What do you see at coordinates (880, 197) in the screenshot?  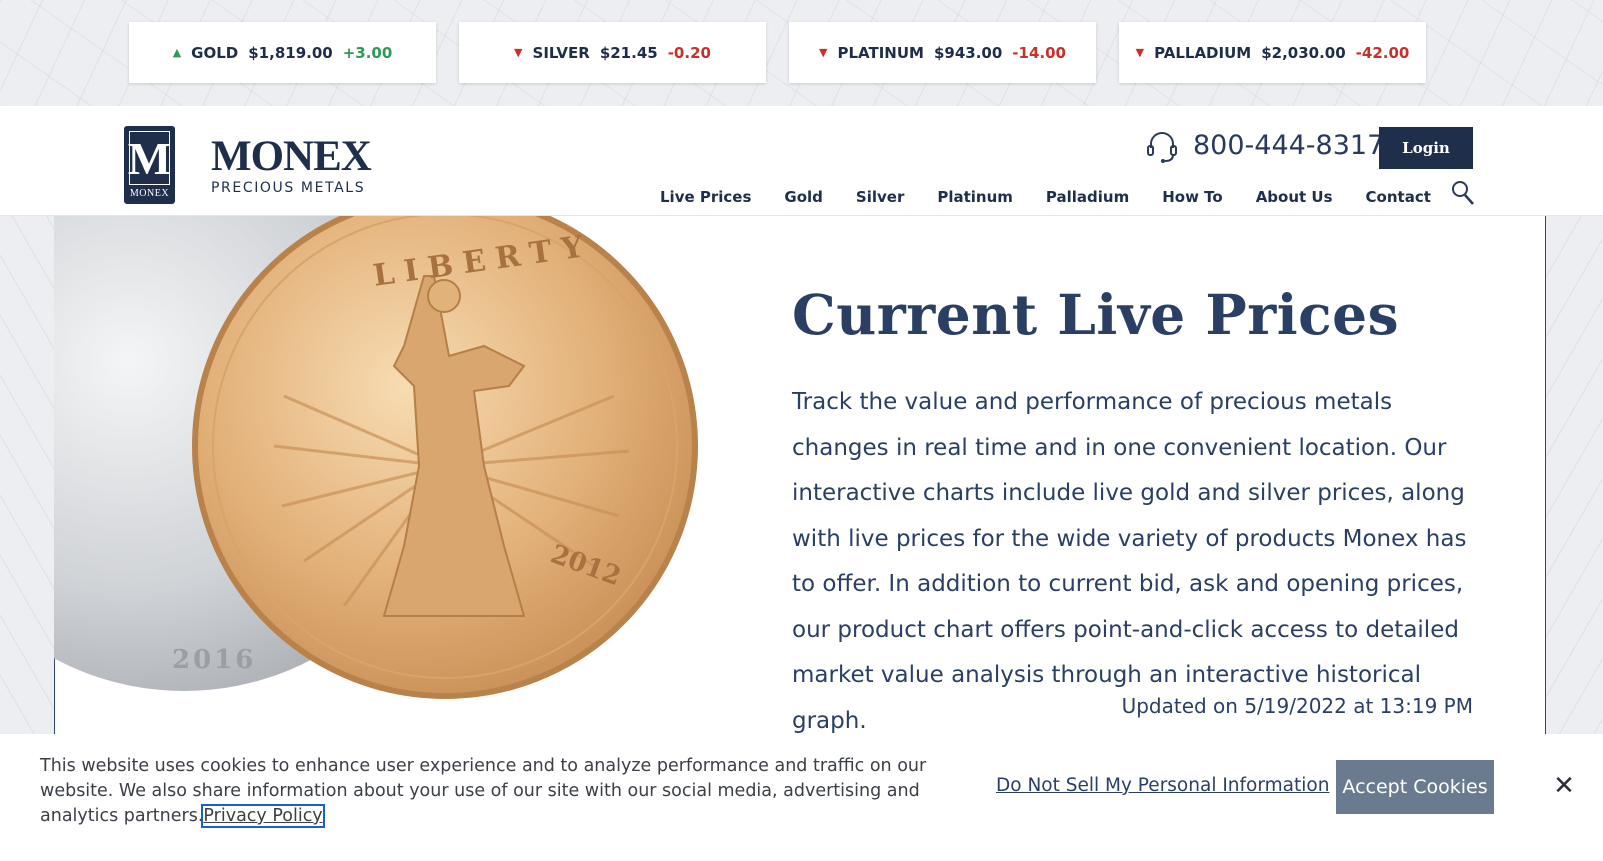 I see `nav-silver: Silver` at bounding box center [880, 197].